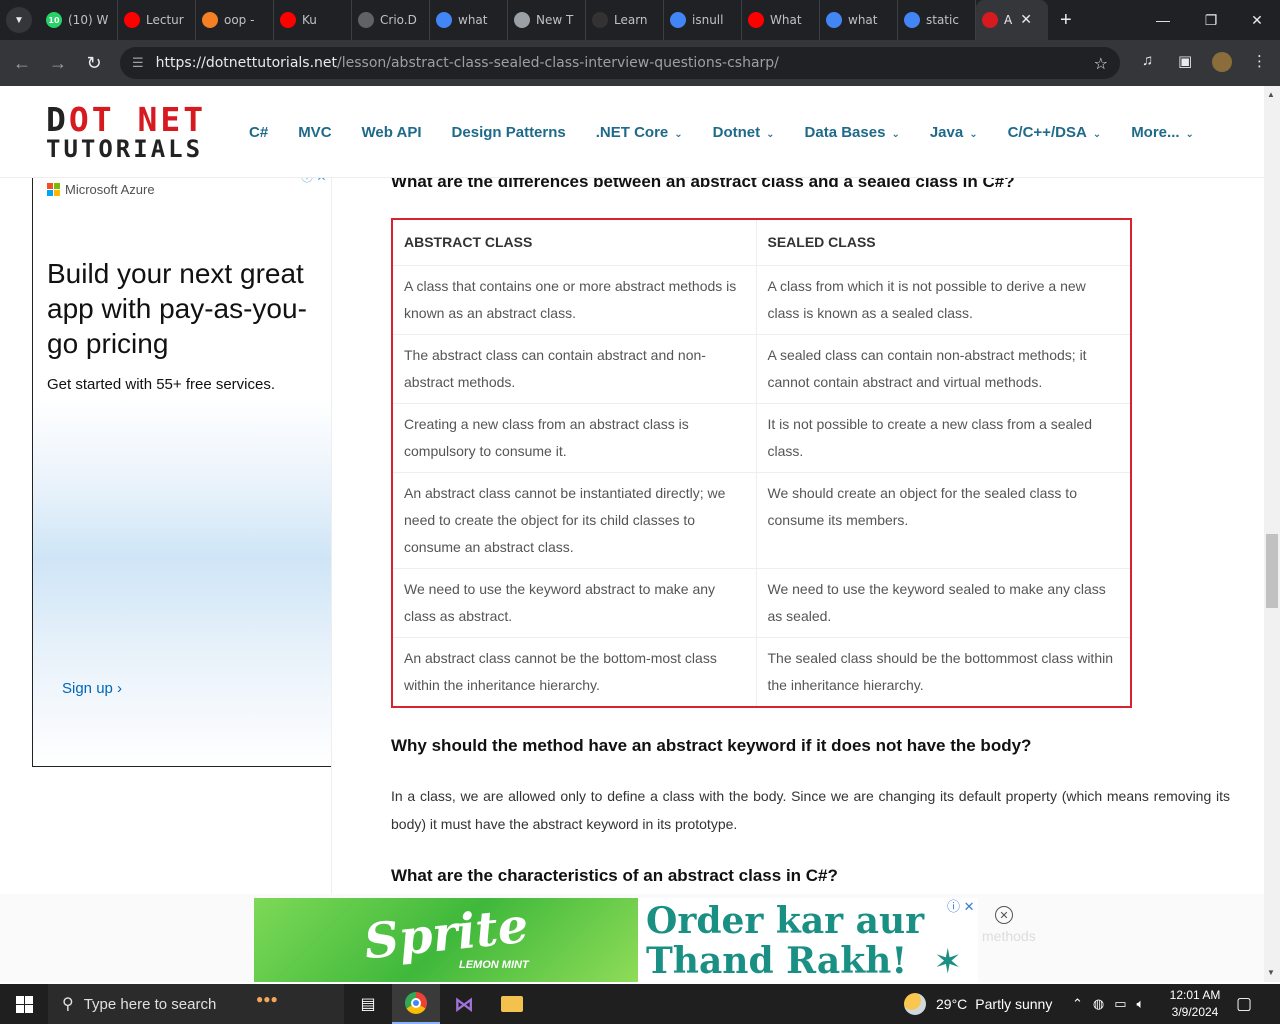 This screenshot has height=1024, width=1280. I want to click on profile-avatar, so click(1222, 62).